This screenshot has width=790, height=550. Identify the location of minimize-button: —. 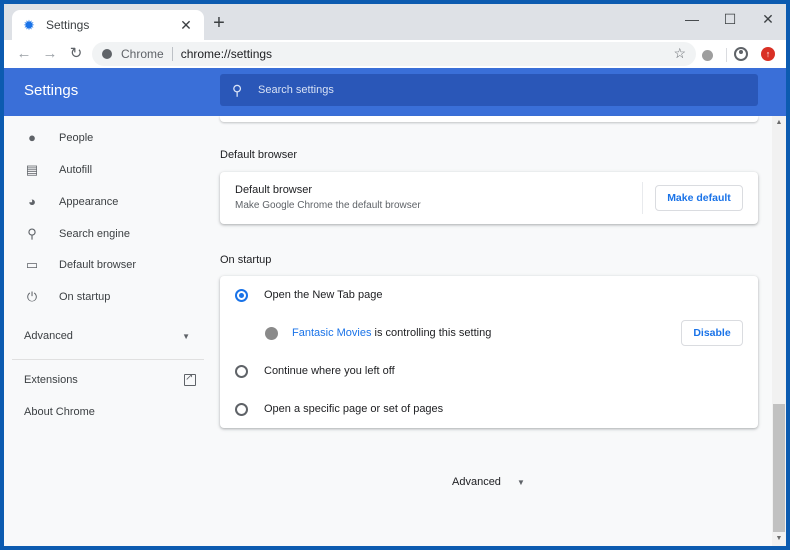
(692, 19).